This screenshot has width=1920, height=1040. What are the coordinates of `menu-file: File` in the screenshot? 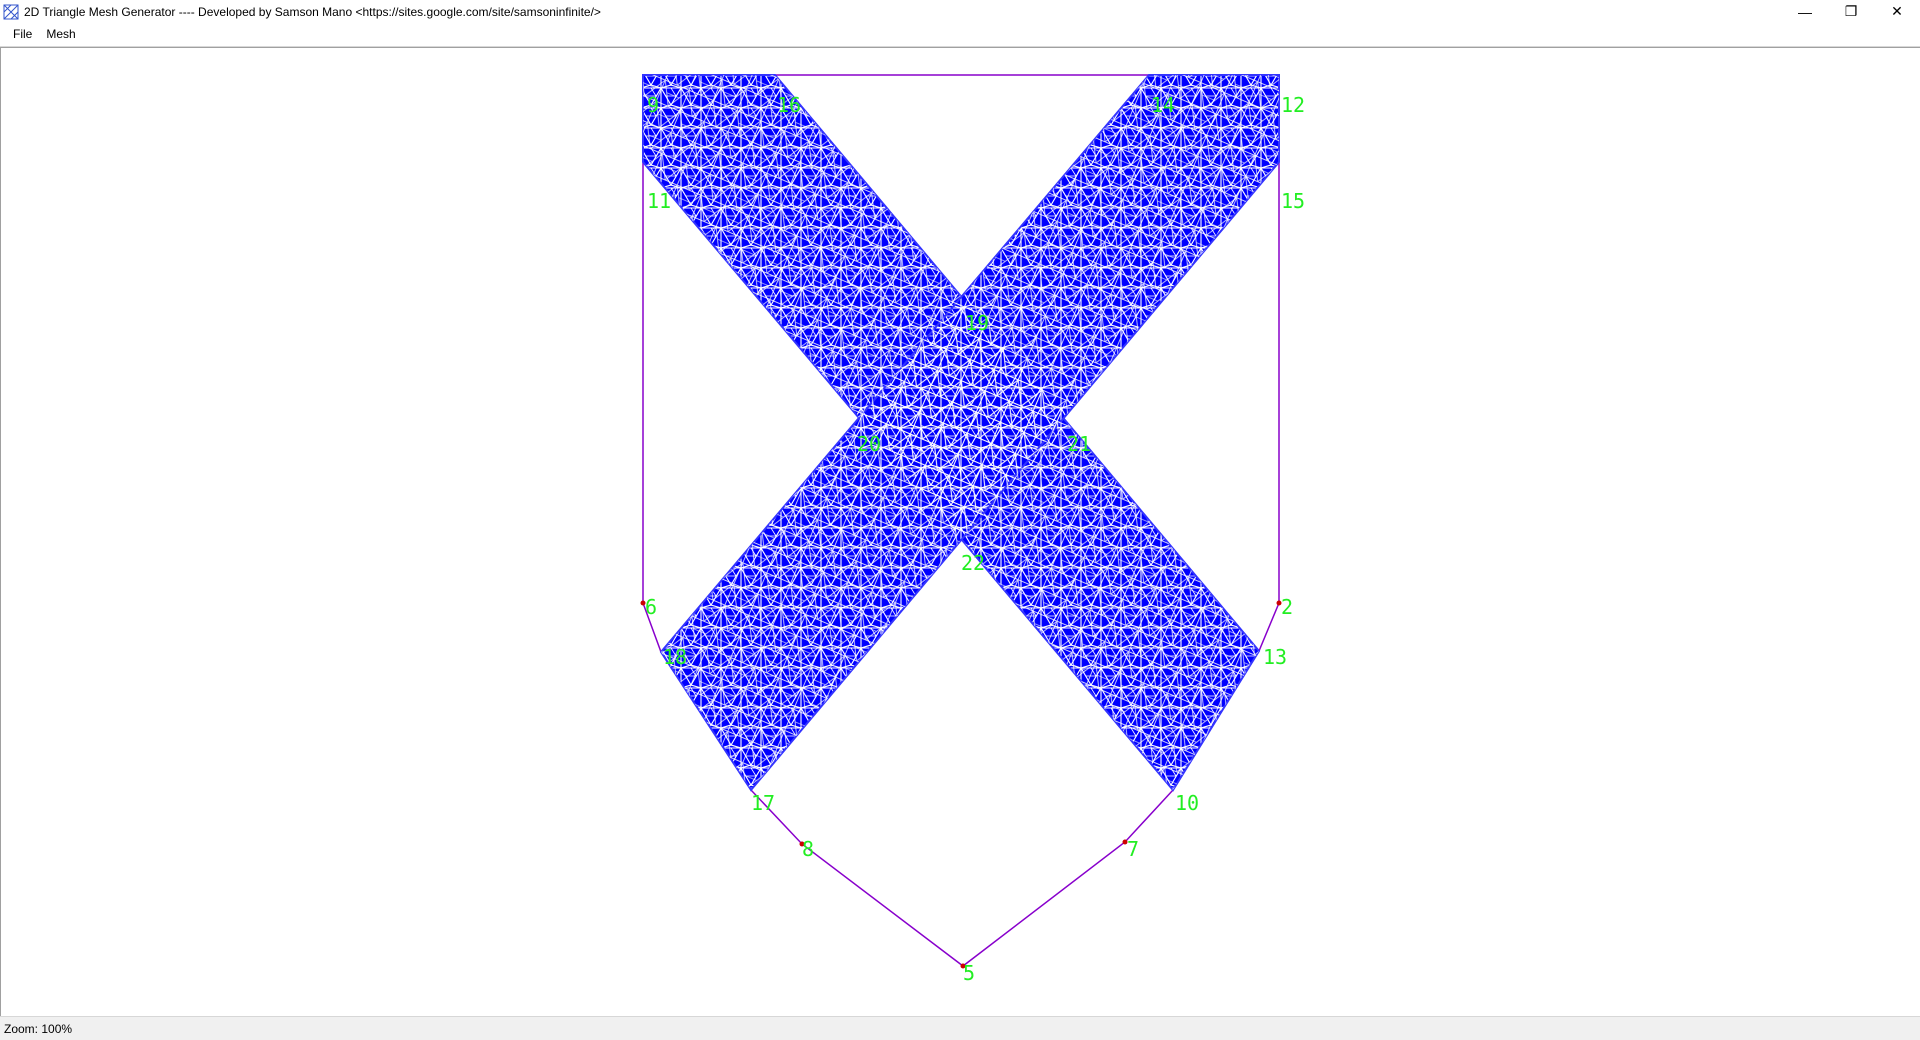 It's located at (22, 34).